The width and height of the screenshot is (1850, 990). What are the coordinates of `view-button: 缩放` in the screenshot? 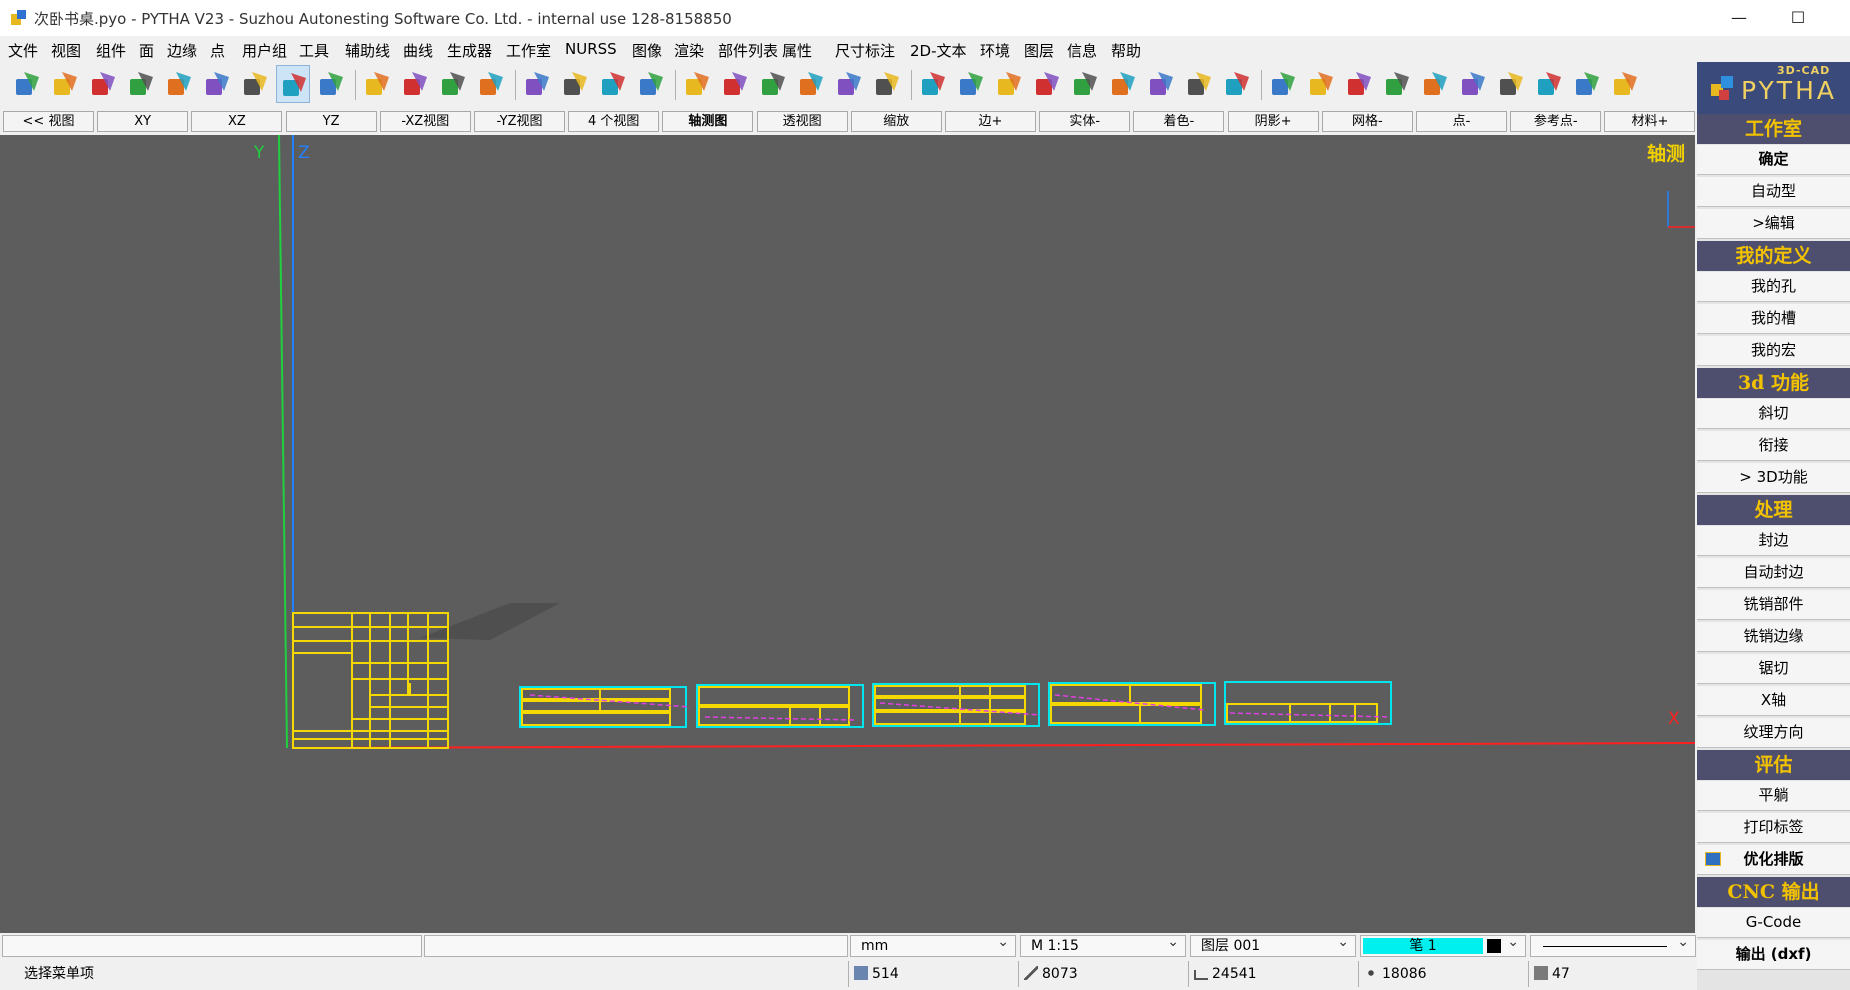 It's located at (896, 121).